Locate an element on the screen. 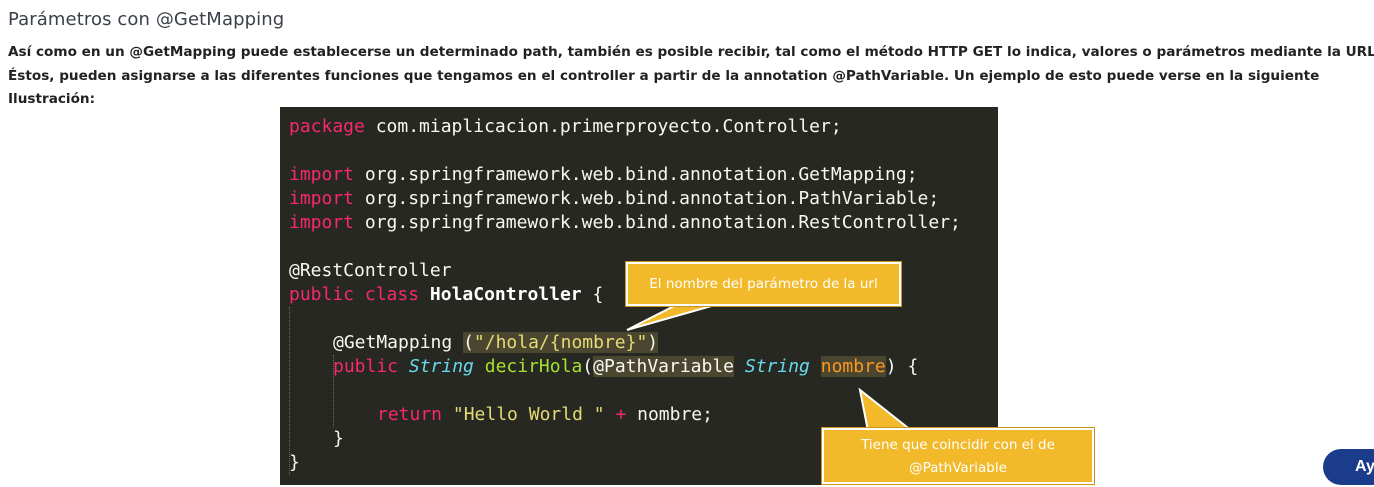 The width and height of the screenshot is (1374, 487). callout-top-pointer is located at coordinates (674, 316).